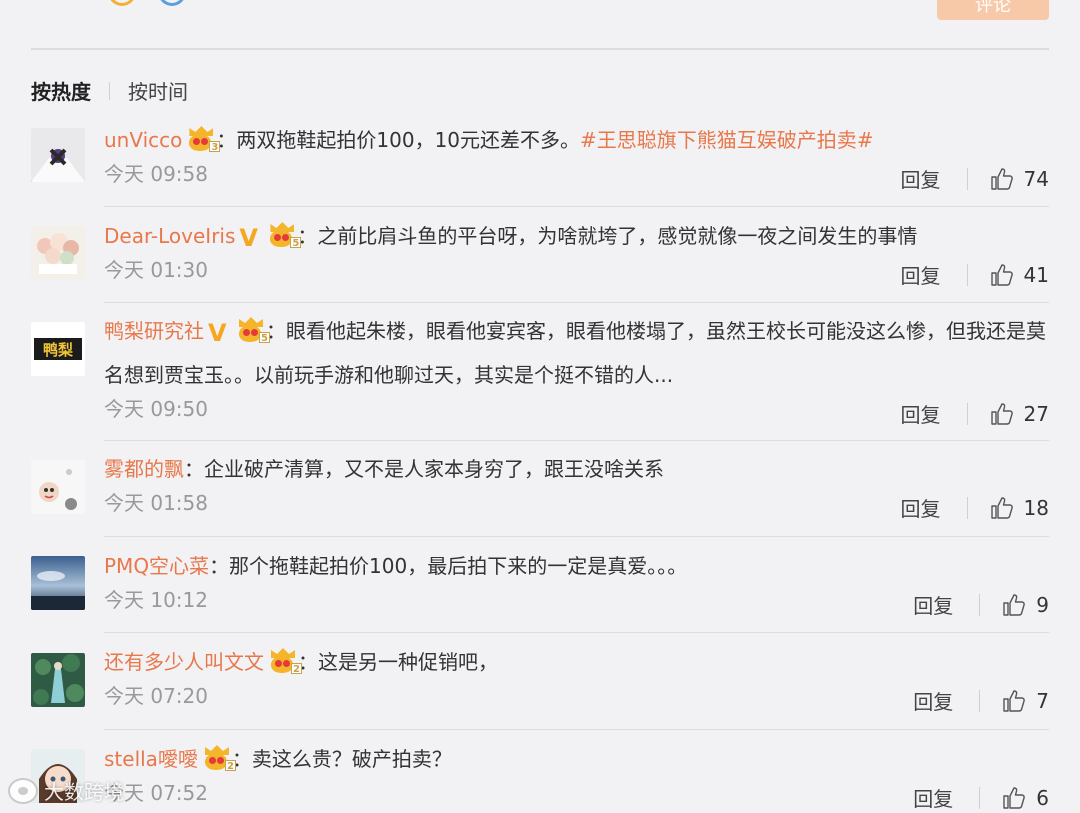 Image resolution: width=1080 pixels, height=813 pixels. What do you see at coordinates (727, 140) in the screenshot?
I see `topic-link: #王思聪旗下熊猫互娱破产拍卖#` at bounding box center [727, 140].